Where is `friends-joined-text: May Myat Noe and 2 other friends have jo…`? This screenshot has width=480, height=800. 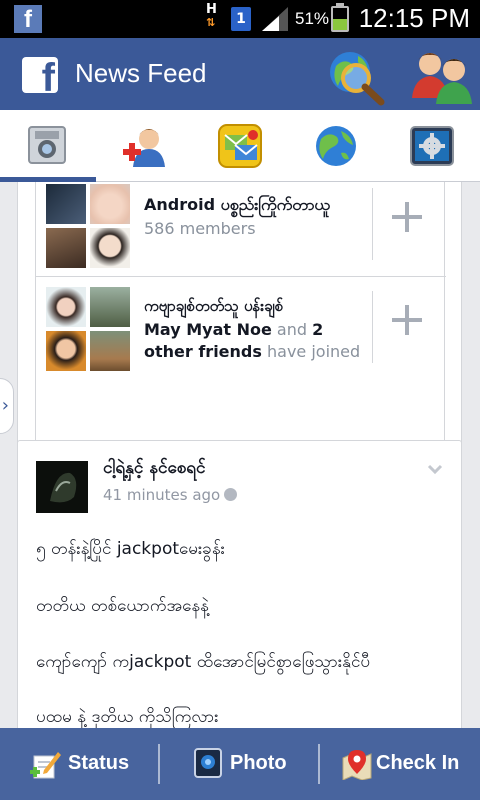
friends-joined-text: May Myat Noe and 2 other friends have jo… is located at coordinates (256, 341).